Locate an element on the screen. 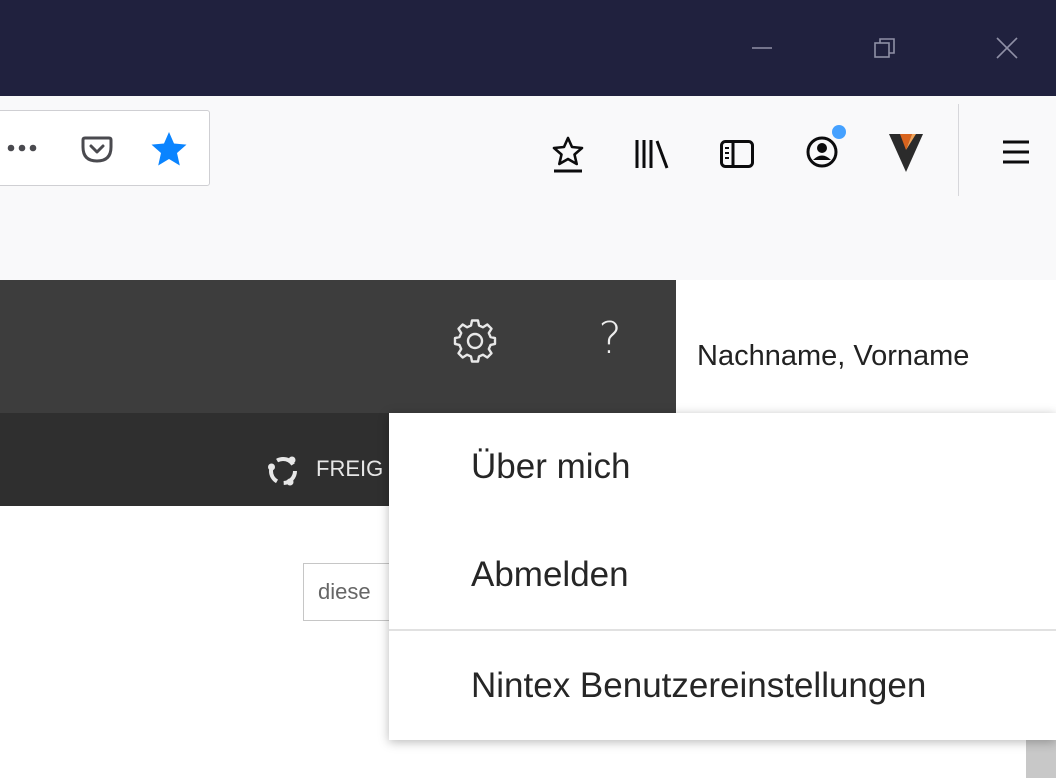  pocket-icon is located at coordinates (97, 149).